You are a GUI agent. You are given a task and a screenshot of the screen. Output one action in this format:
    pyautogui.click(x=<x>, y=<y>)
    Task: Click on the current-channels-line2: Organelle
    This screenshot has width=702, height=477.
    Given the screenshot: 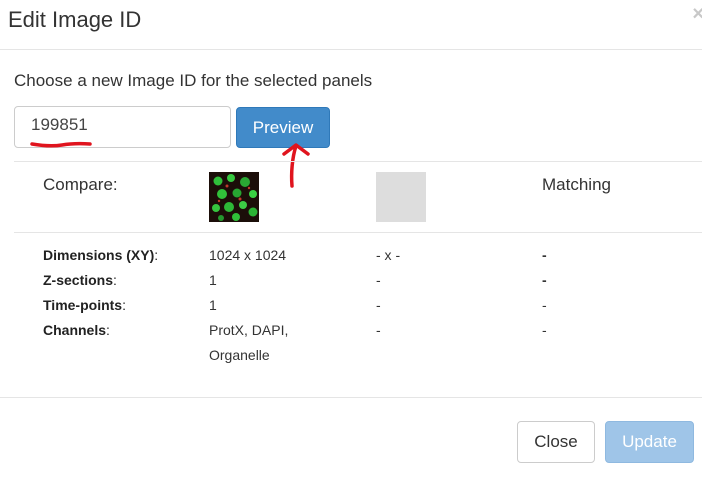 What is the action you would take?
    pyautogui.click(x=239, y=355)
    